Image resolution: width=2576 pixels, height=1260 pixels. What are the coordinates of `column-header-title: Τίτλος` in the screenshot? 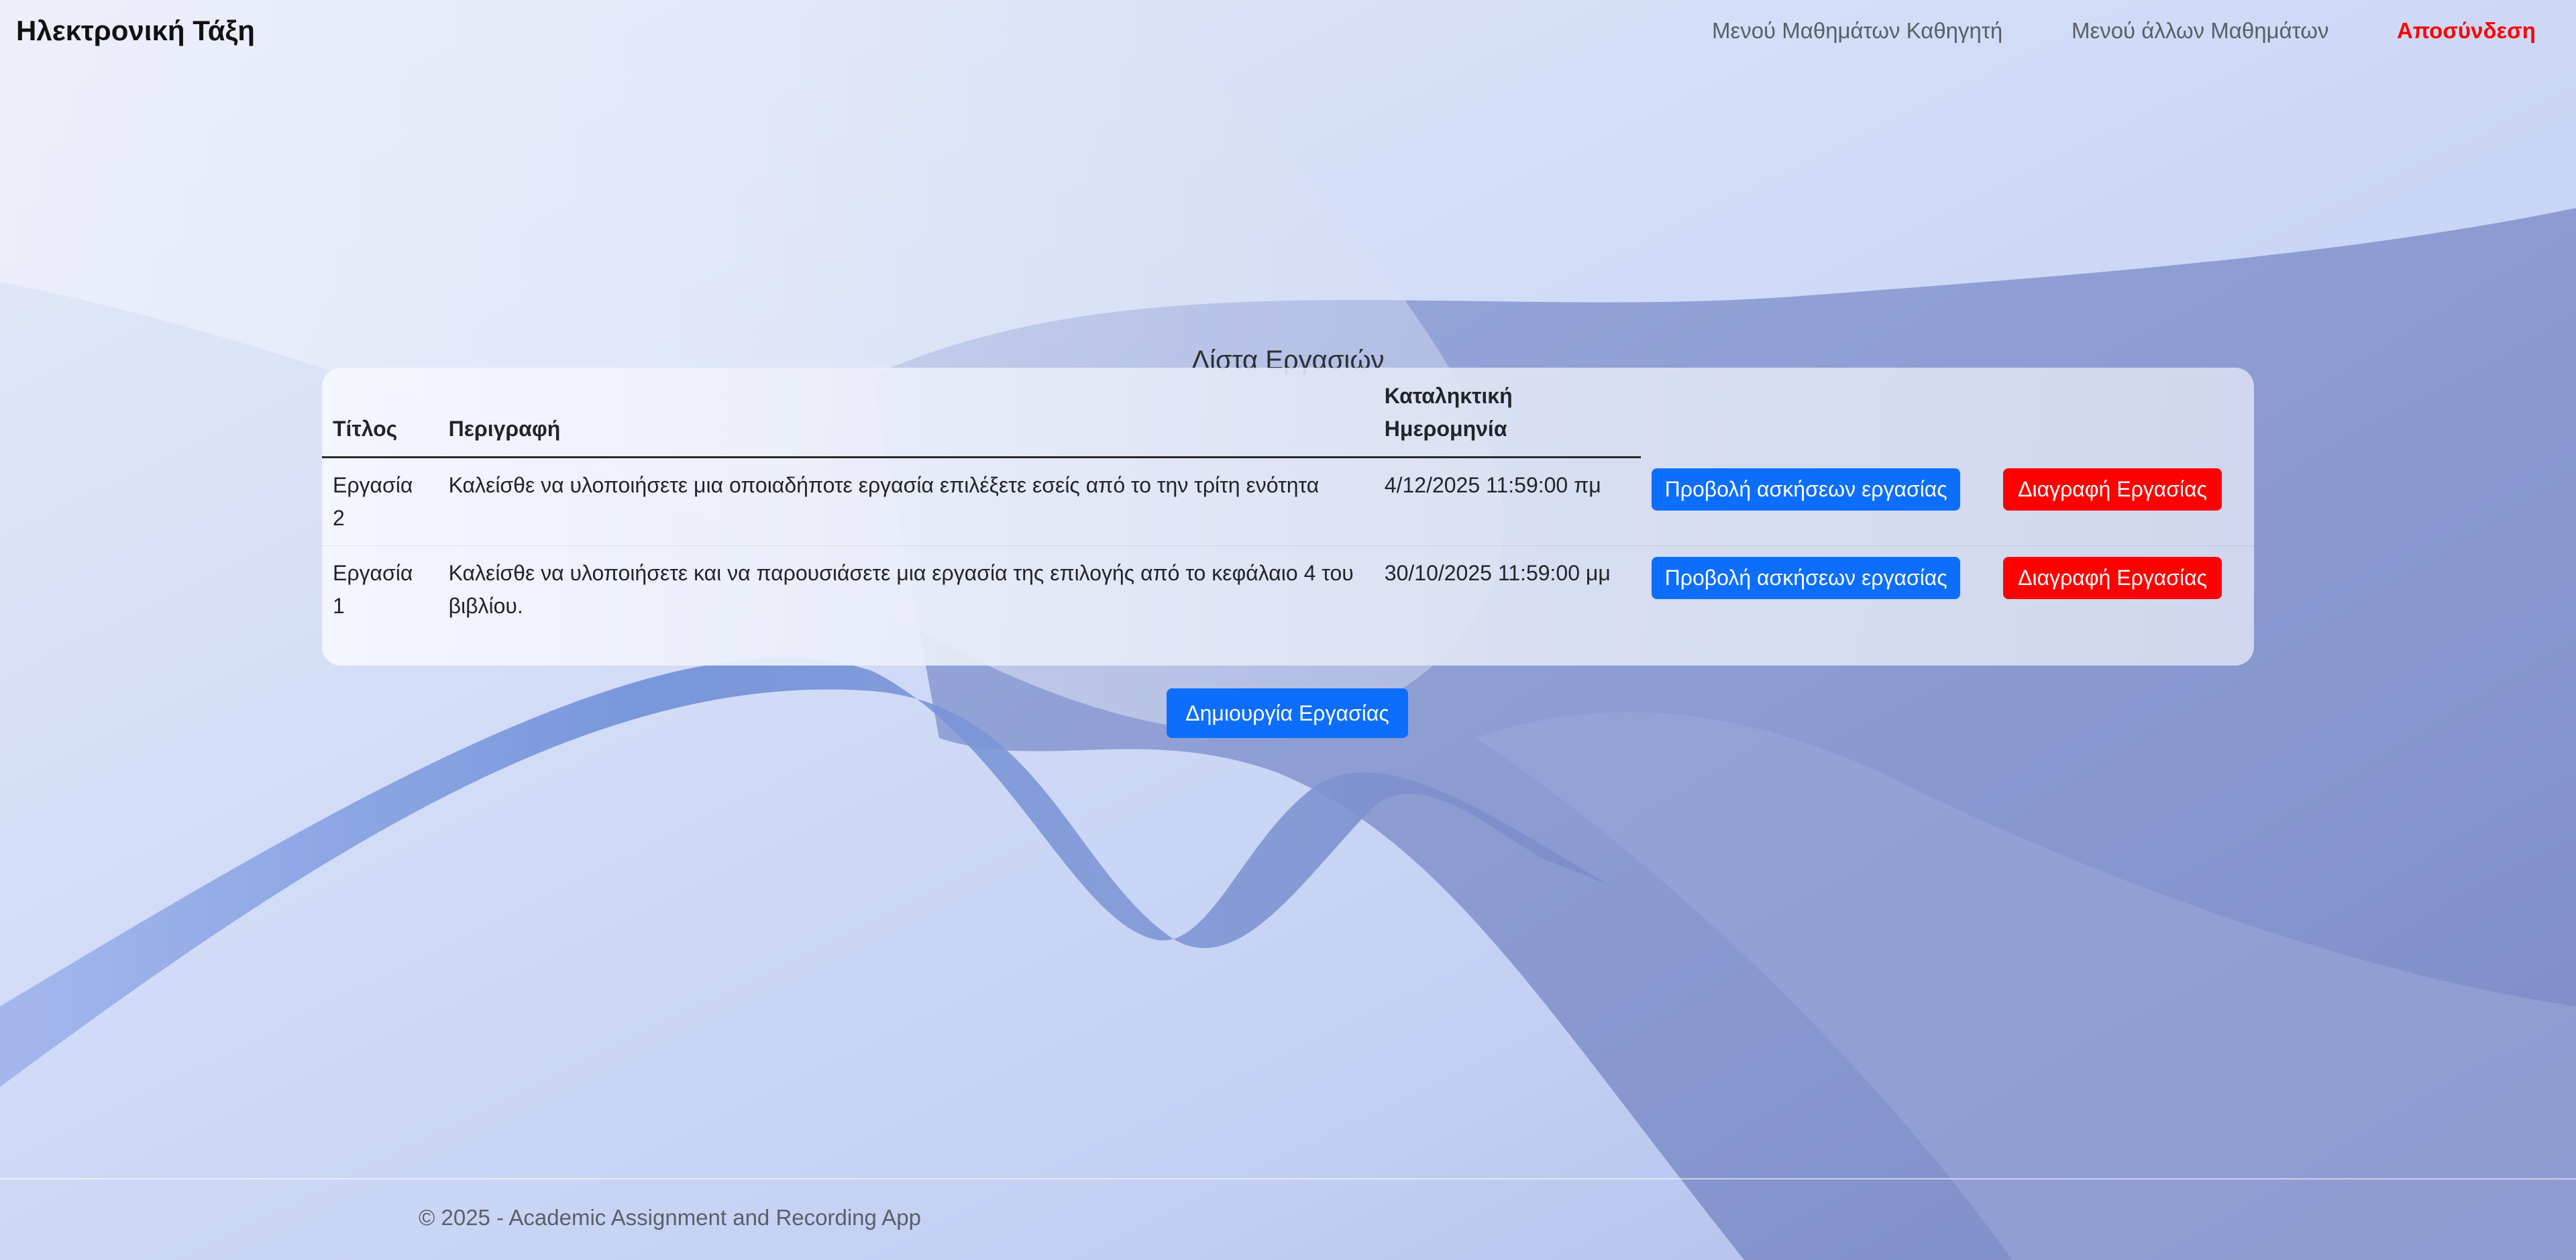 It's located at (380, 413).